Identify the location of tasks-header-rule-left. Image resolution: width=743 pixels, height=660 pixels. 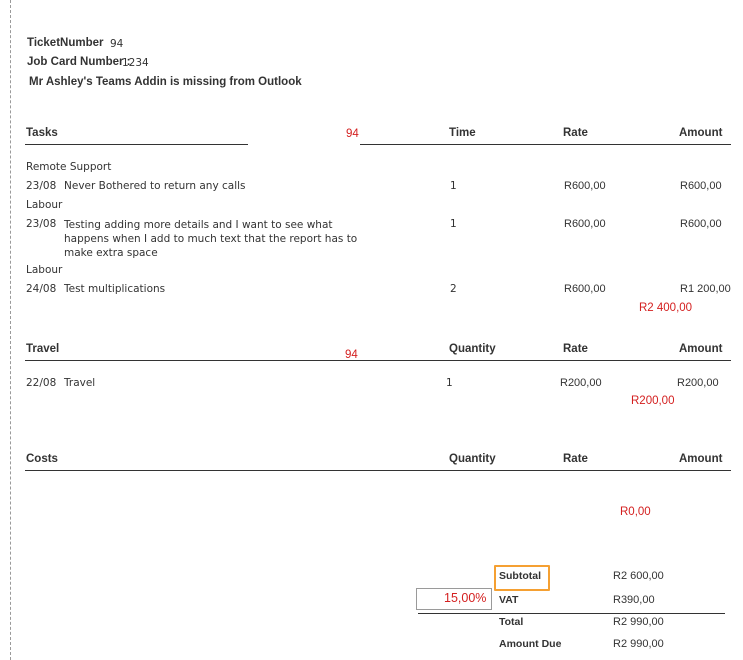
(136, 144).